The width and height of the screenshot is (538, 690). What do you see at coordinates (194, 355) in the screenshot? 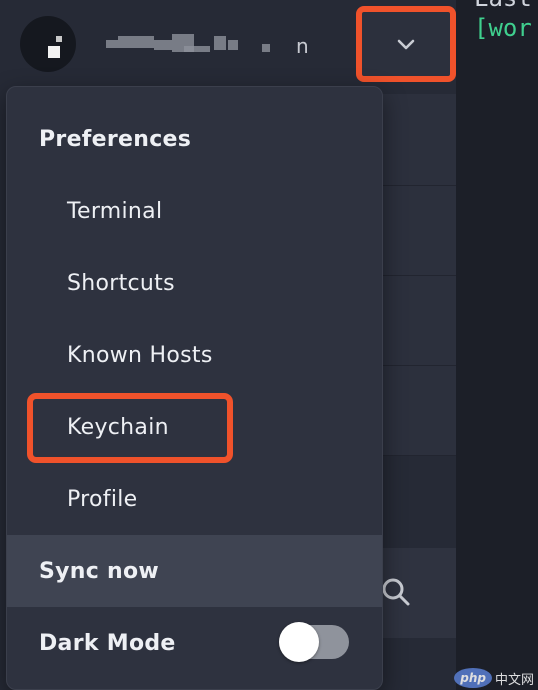
I see `menu-item-known-hosts: Known Hosts` at bounding box center [194, 355].